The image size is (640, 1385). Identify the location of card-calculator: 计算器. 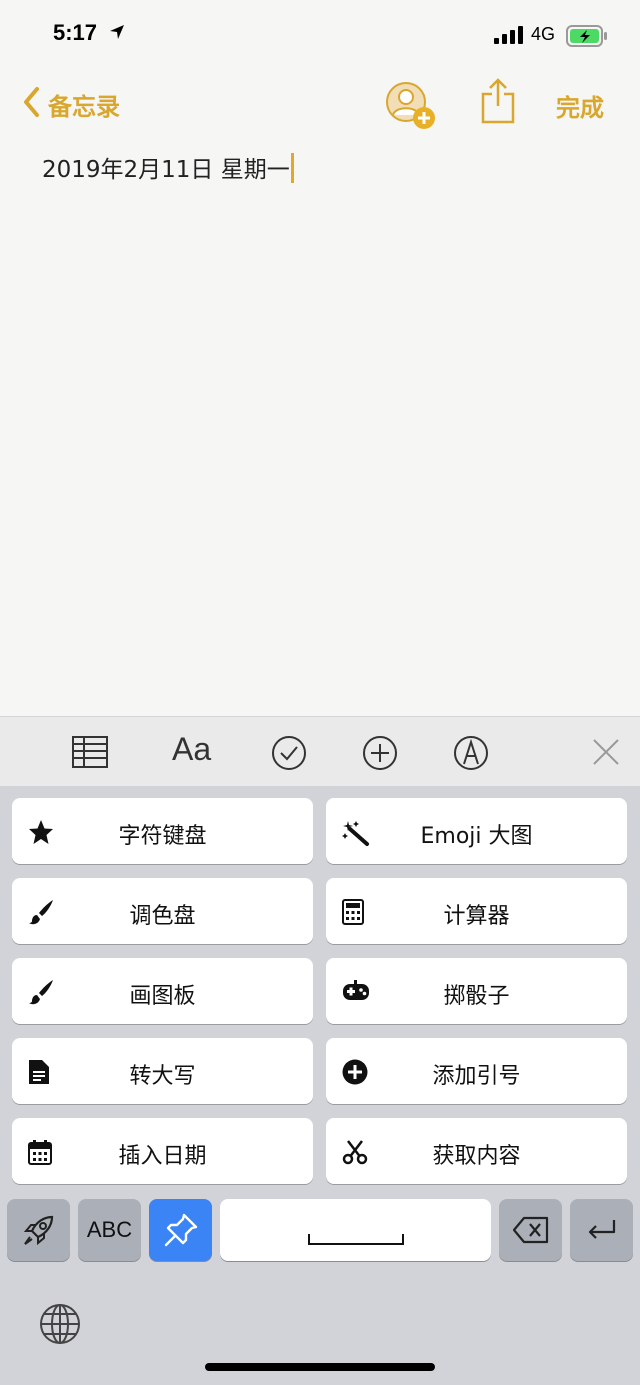
(476, 911).